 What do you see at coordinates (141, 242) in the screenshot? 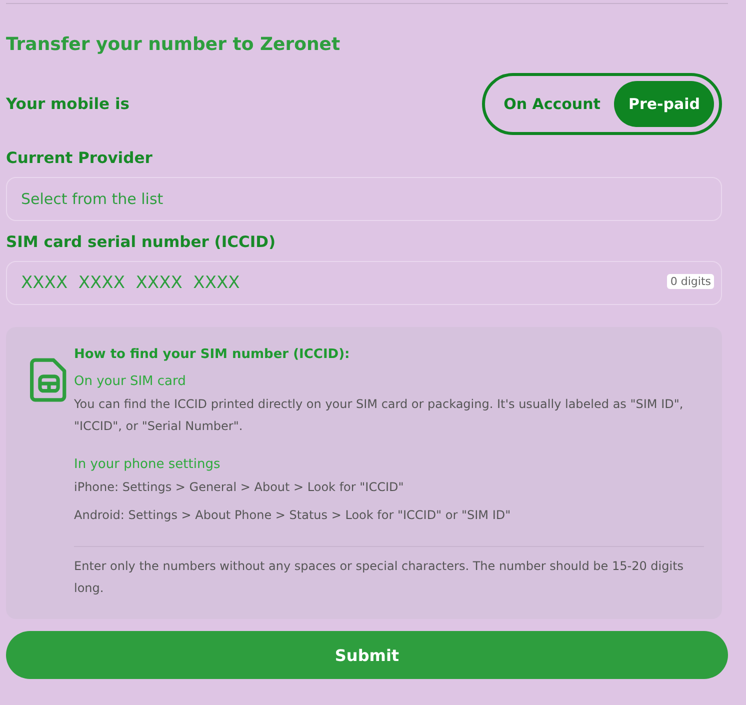
I see `field-label: SIM card serial number (ICCID)` at bounding box center [141, 242].